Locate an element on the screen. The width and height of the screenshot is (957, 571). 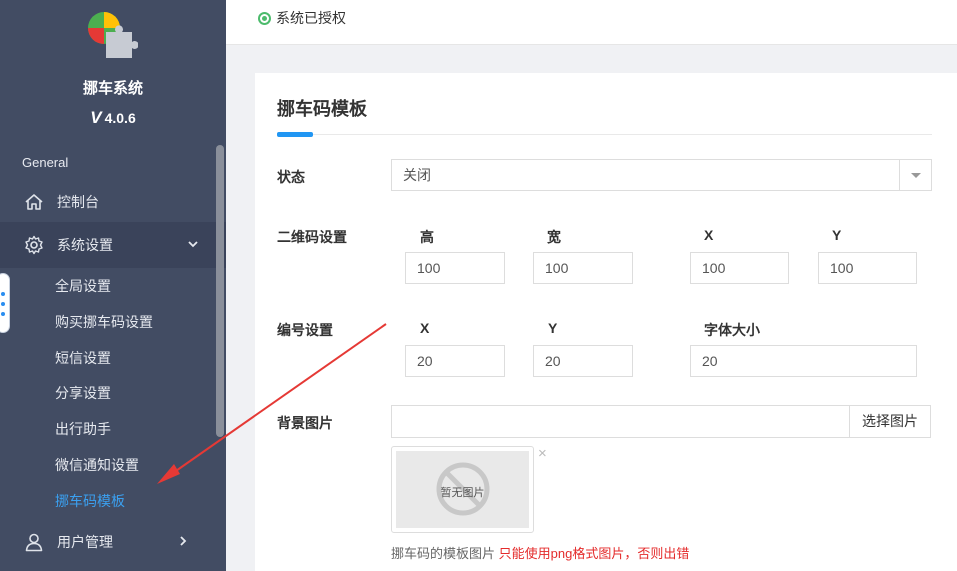
image-preview: 暂无图片 is located at coordinates (462, 489).